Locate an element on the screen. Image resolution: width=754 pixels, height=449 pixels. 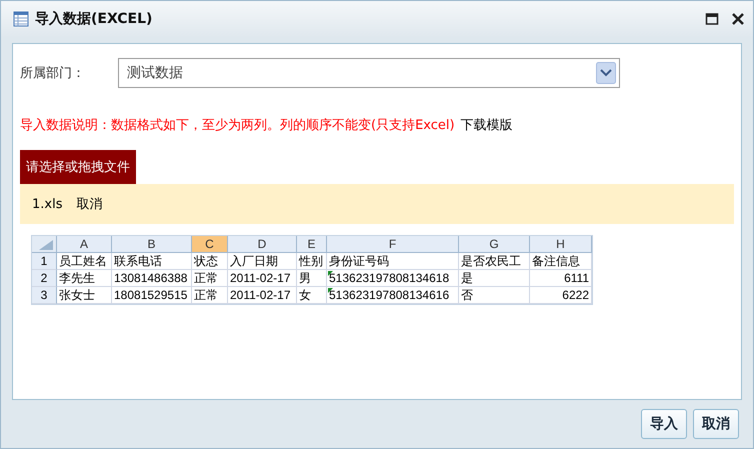
cancel-file-link: 取消 is located at coordinates (89, 204).